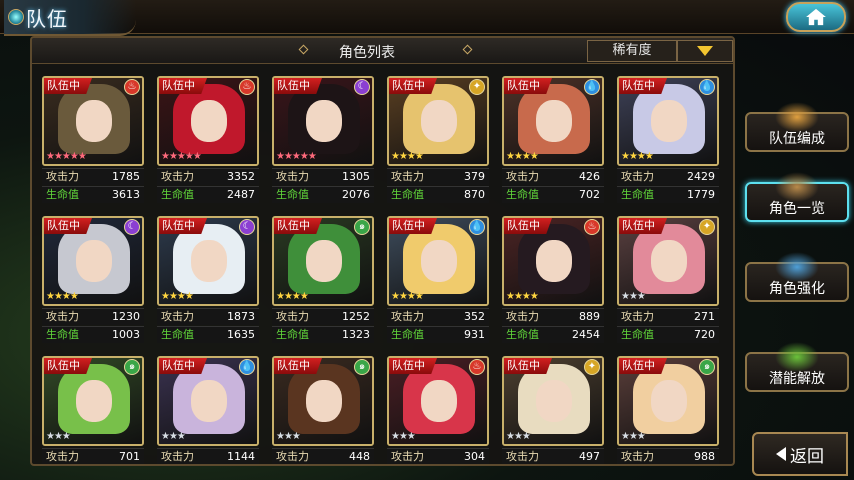  Describe the element at coordinates (241, 176) in the screenshot. I see `attack-value: 3352` at that location.